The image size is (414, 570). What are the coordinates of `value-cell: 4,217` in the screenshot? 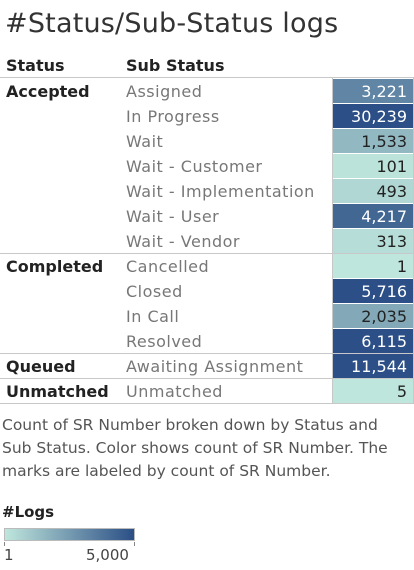 It's located at (373, 216).